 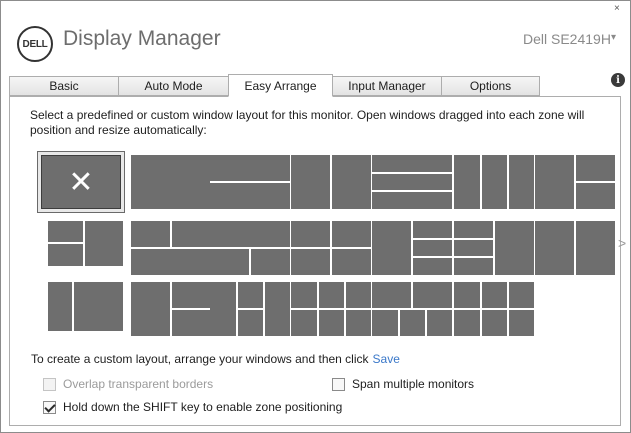 What do you see at coordinates (413, 384) in the screenshot?
I see `span-monitors-label: Span multiple monitors` at bounding box center [413, 384].